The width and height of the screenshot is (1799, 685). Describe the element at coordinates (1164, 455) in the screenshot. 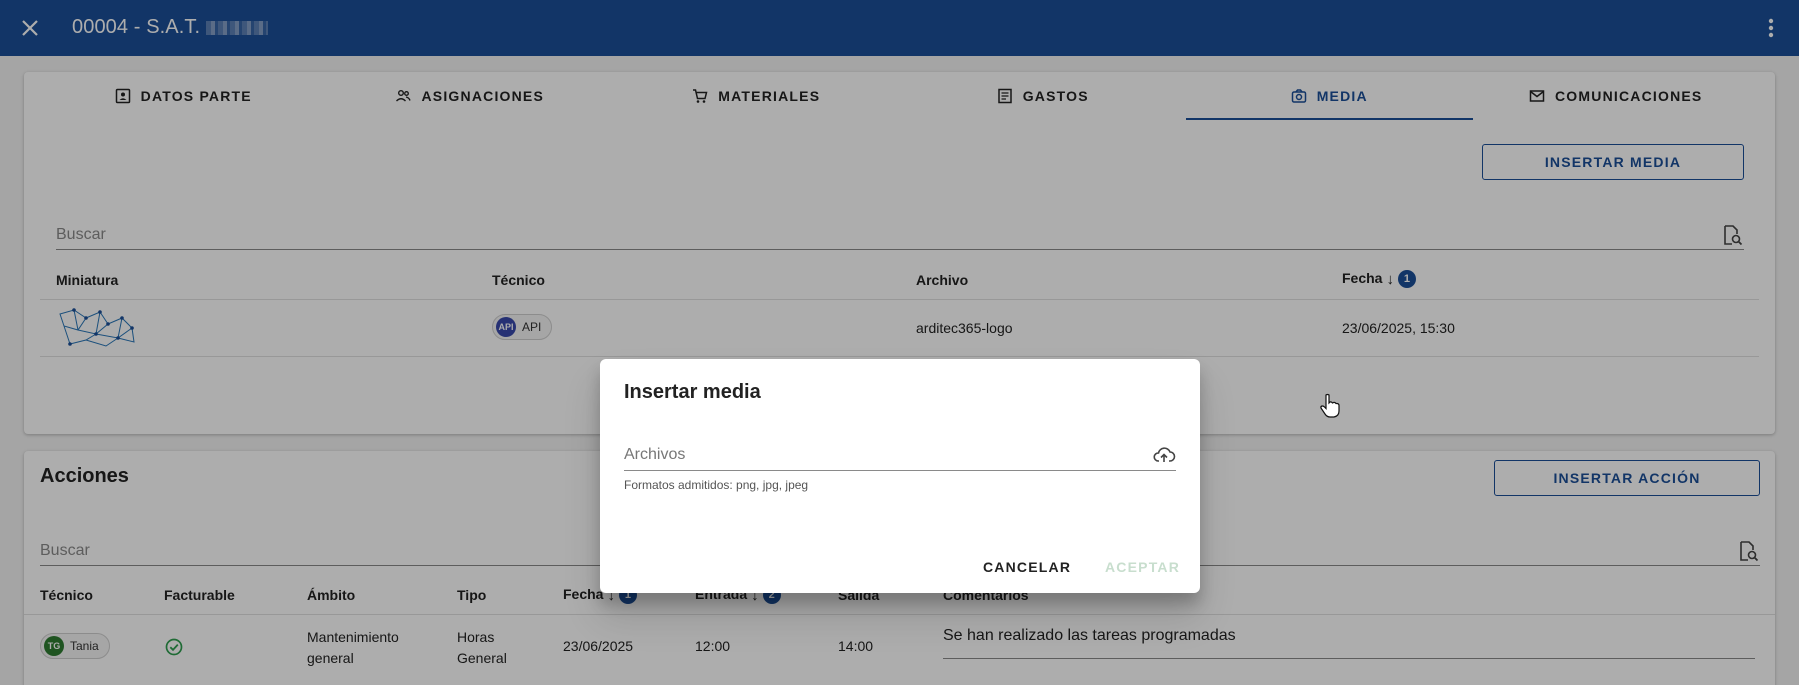

I see `cloud-upload-icon` at that location.